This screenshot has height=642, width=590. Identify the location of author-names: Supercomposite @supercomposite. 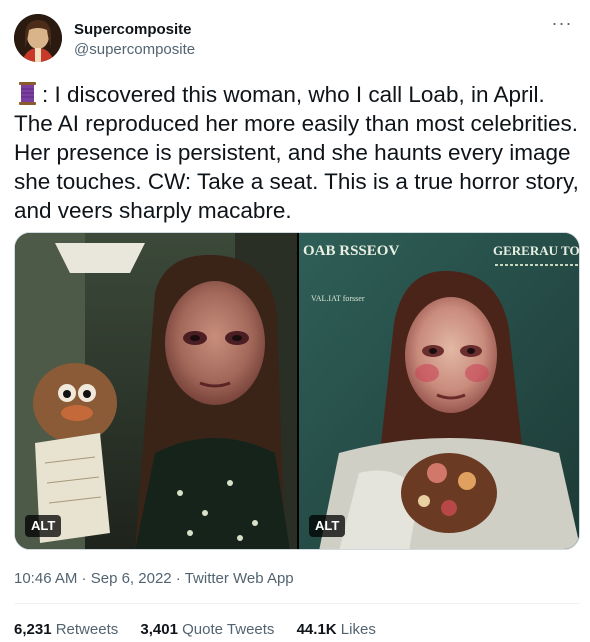
(134, 40).